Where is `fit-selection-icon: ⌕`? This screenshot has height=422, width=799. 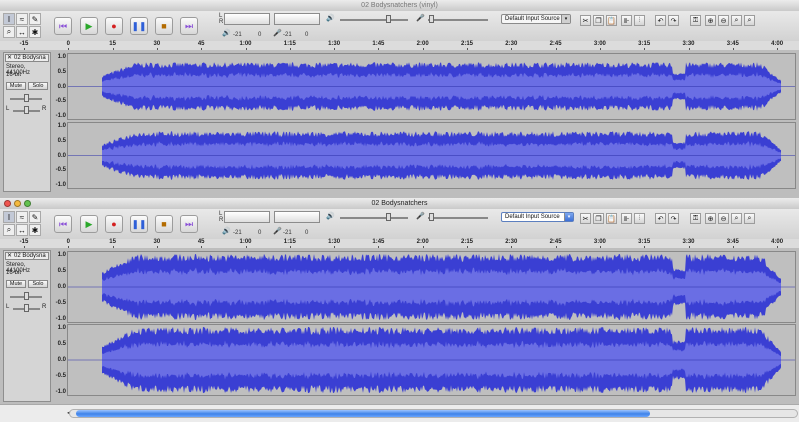 fit-selection-icon: ⌕ is located at coordinates (736, 20).